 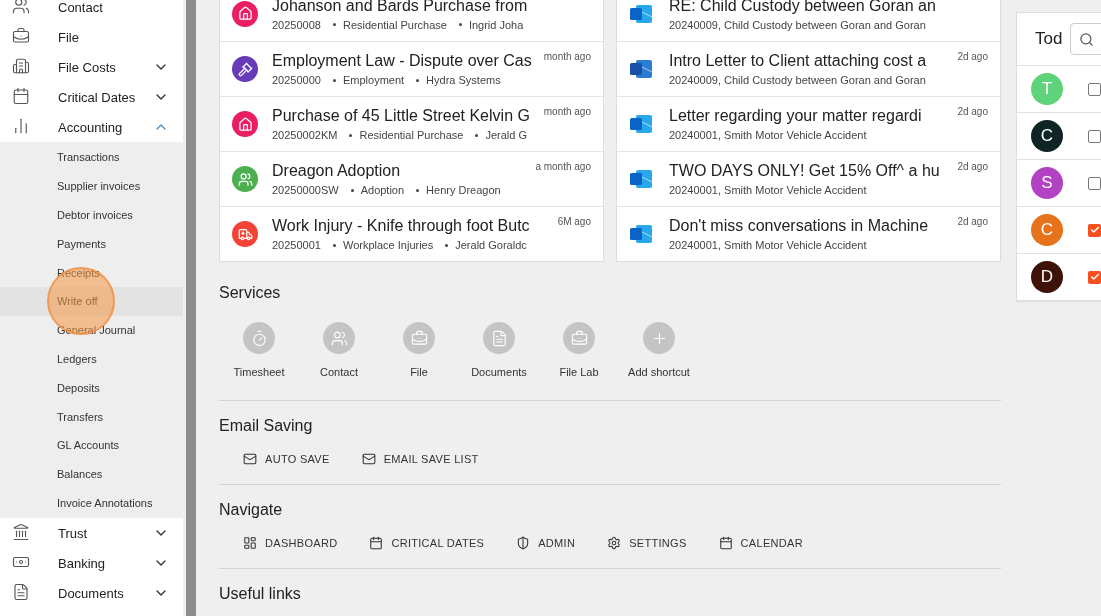 I want to click on matter-detail: Jerald Goraldc, so click(x=491, y=245).